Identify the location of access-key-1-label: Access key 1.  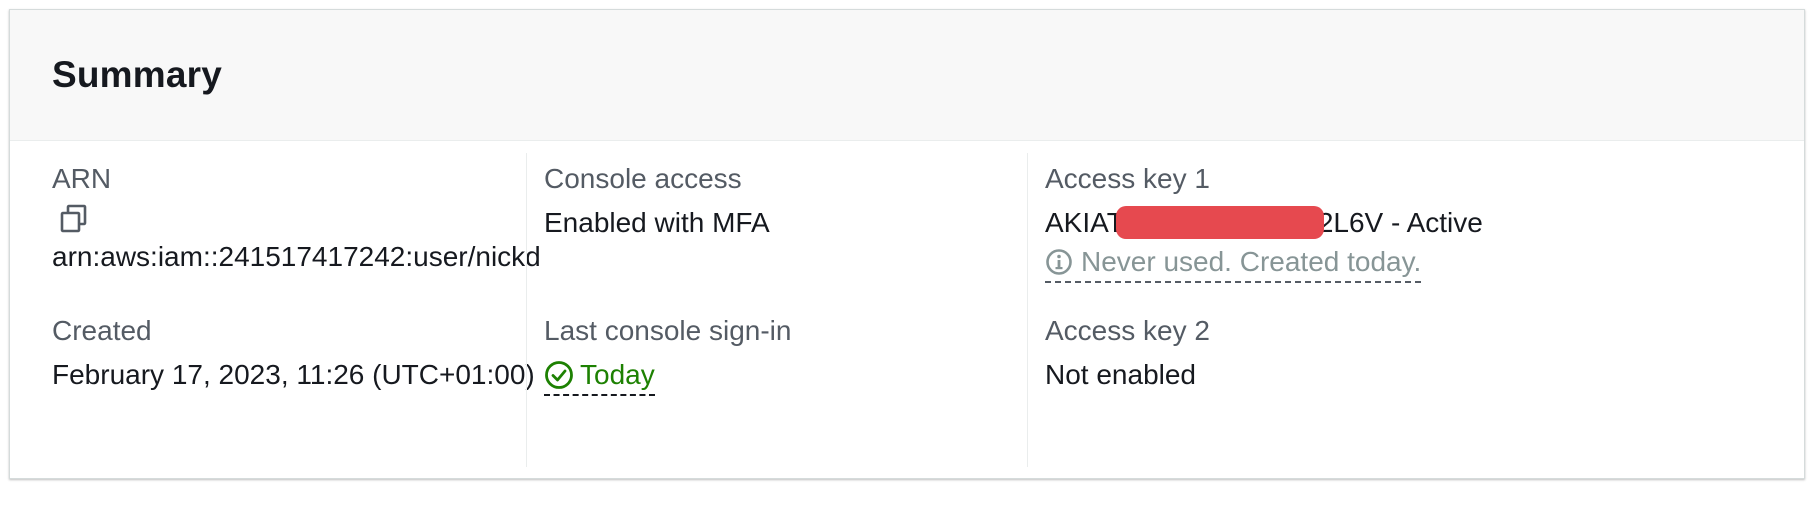
(1127, 178).